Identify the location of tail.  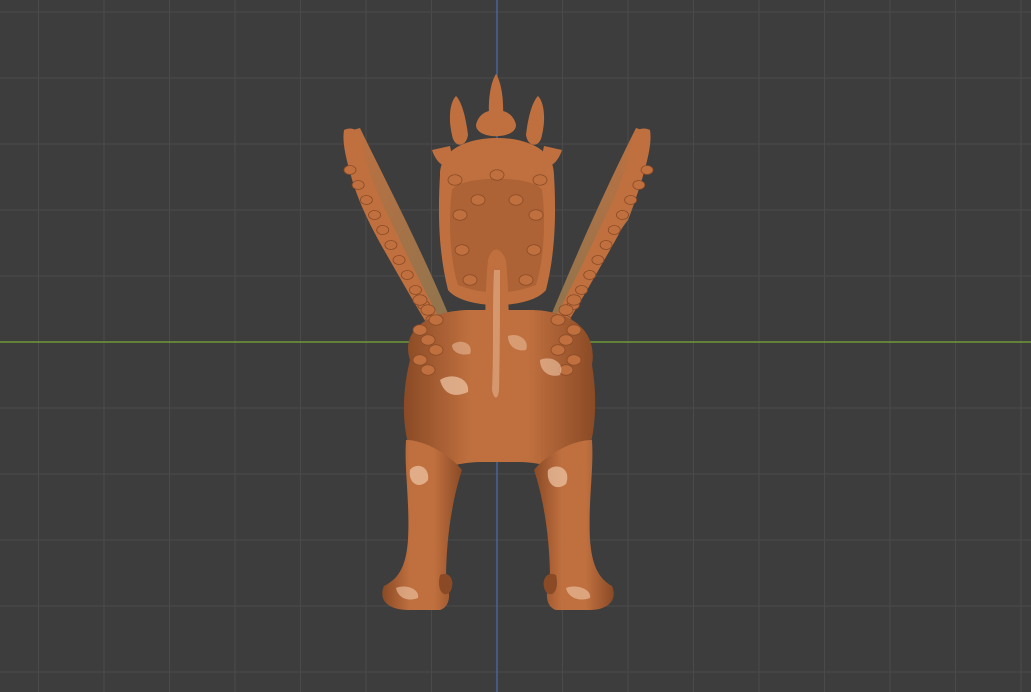
(497, 335).